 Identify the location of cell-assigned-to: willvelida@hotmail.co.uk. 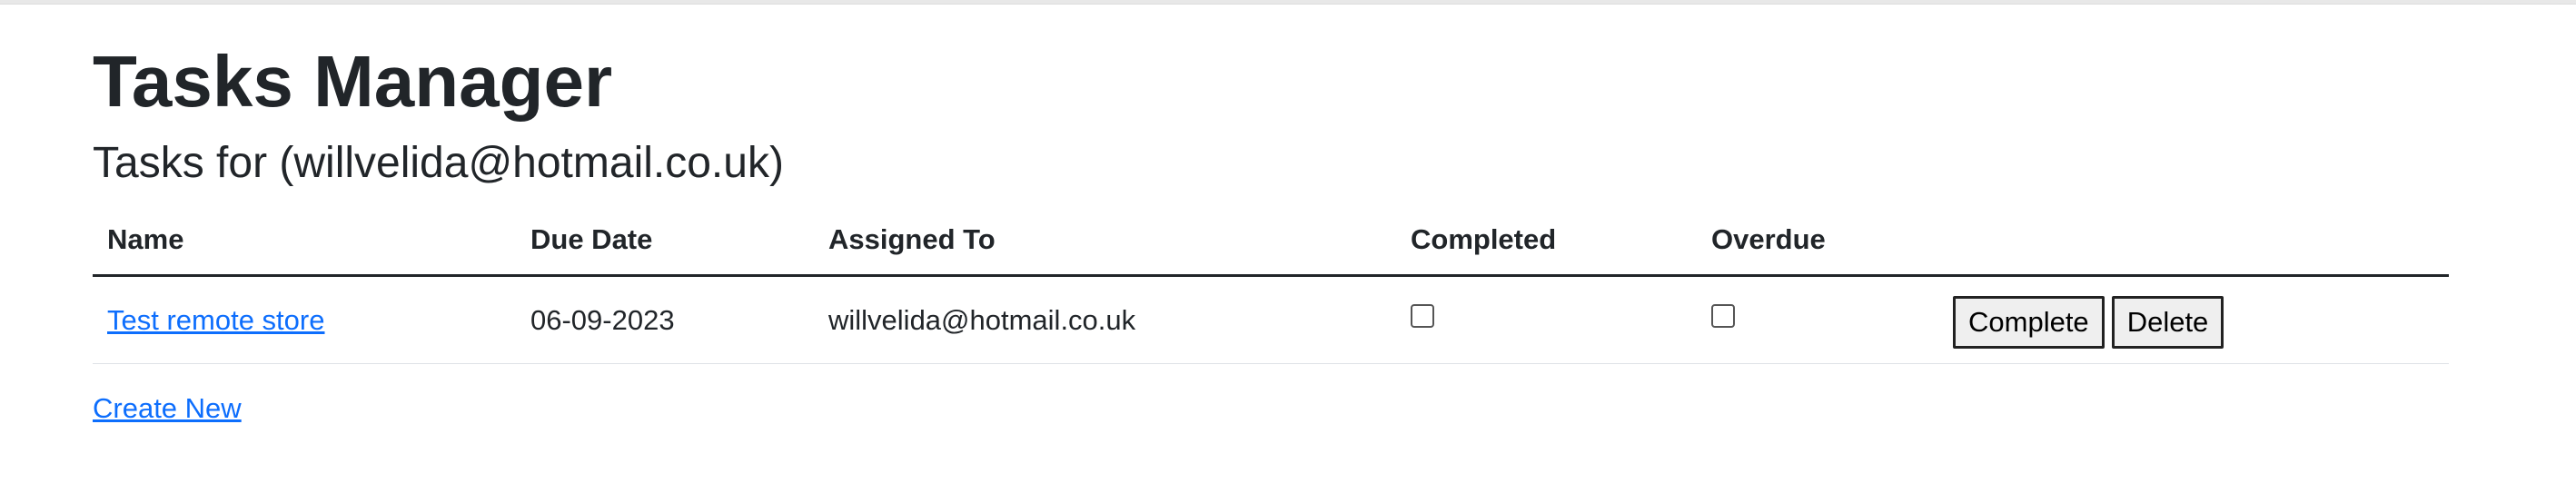
(1105, 320).